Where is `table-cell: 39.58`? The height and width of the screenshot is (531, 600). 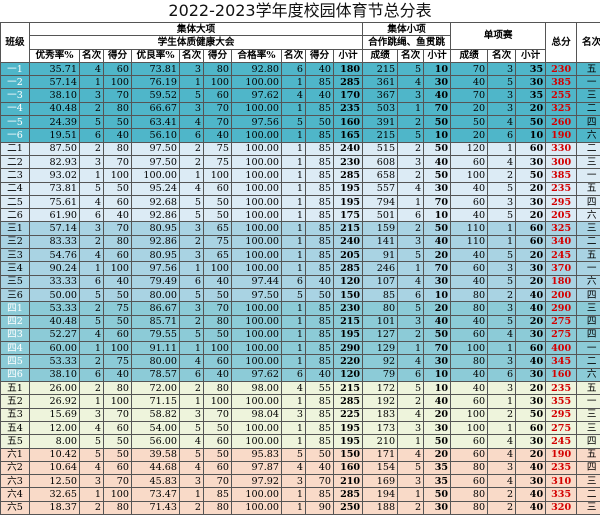 table-cell: 39.58 is located at coordinates (155, 454).